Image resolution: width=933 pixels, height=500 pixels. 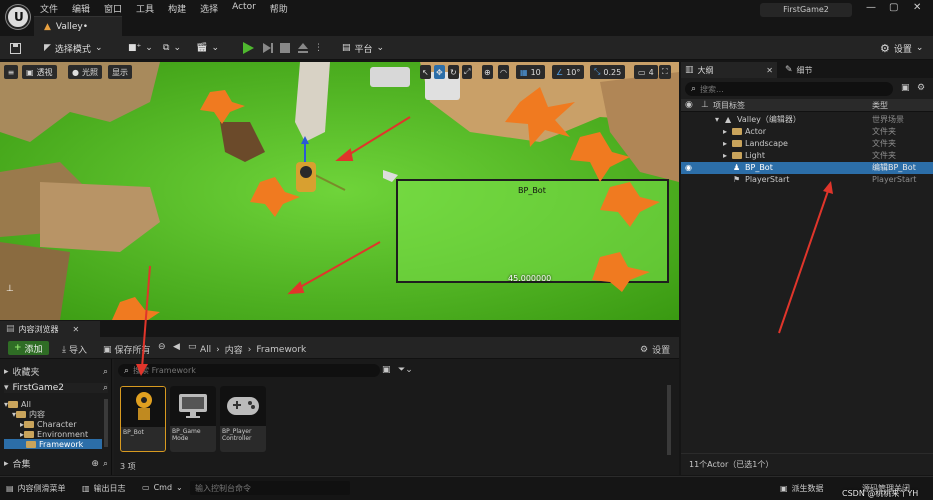 I want to click on cinematics-button: 🎬︎ ⌄, so click(x=207, y=48).